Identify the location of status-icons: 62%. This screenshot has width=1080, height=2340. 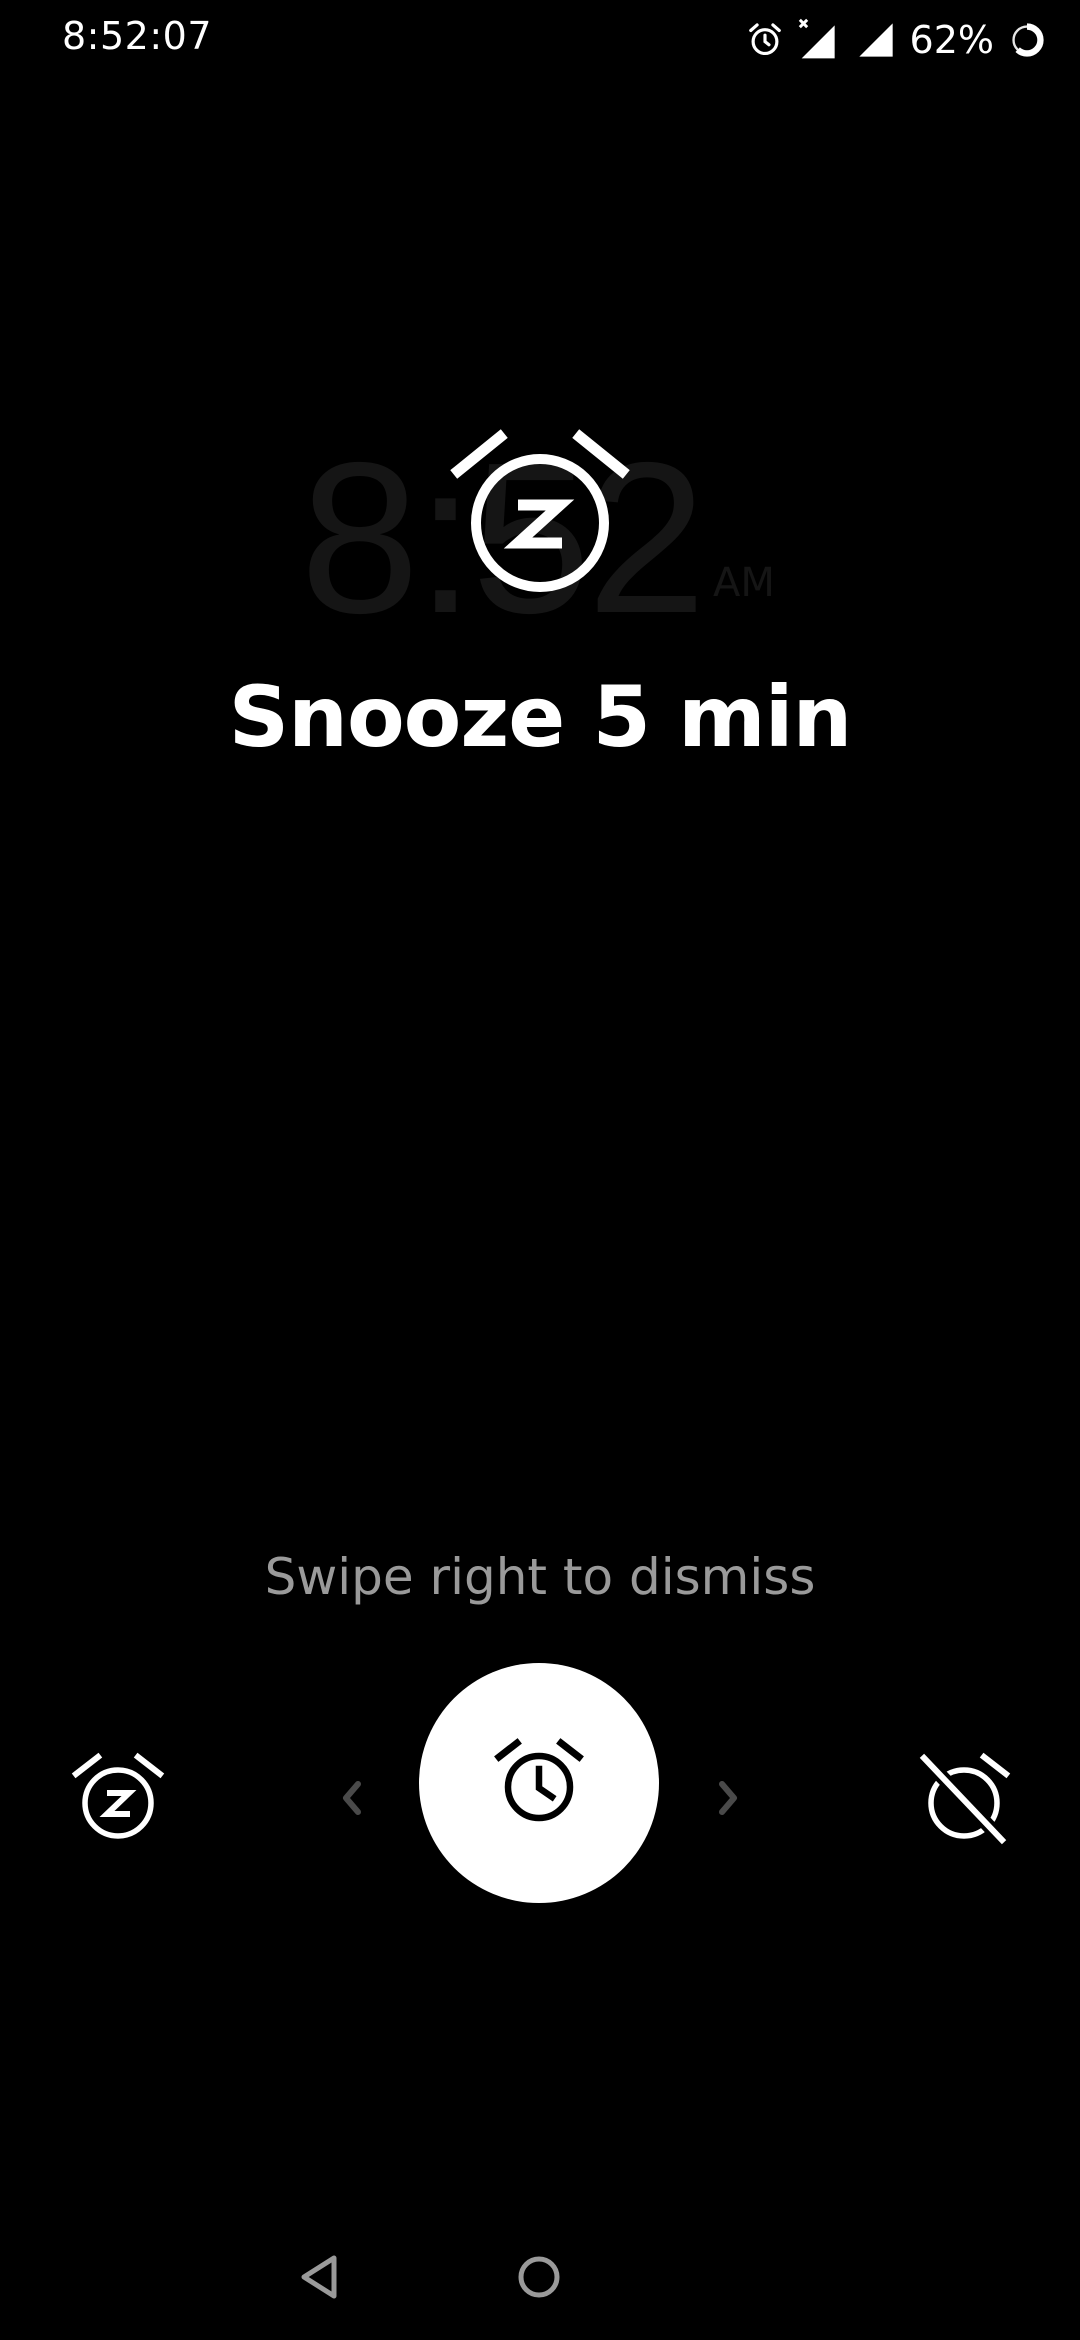
(896, 40).